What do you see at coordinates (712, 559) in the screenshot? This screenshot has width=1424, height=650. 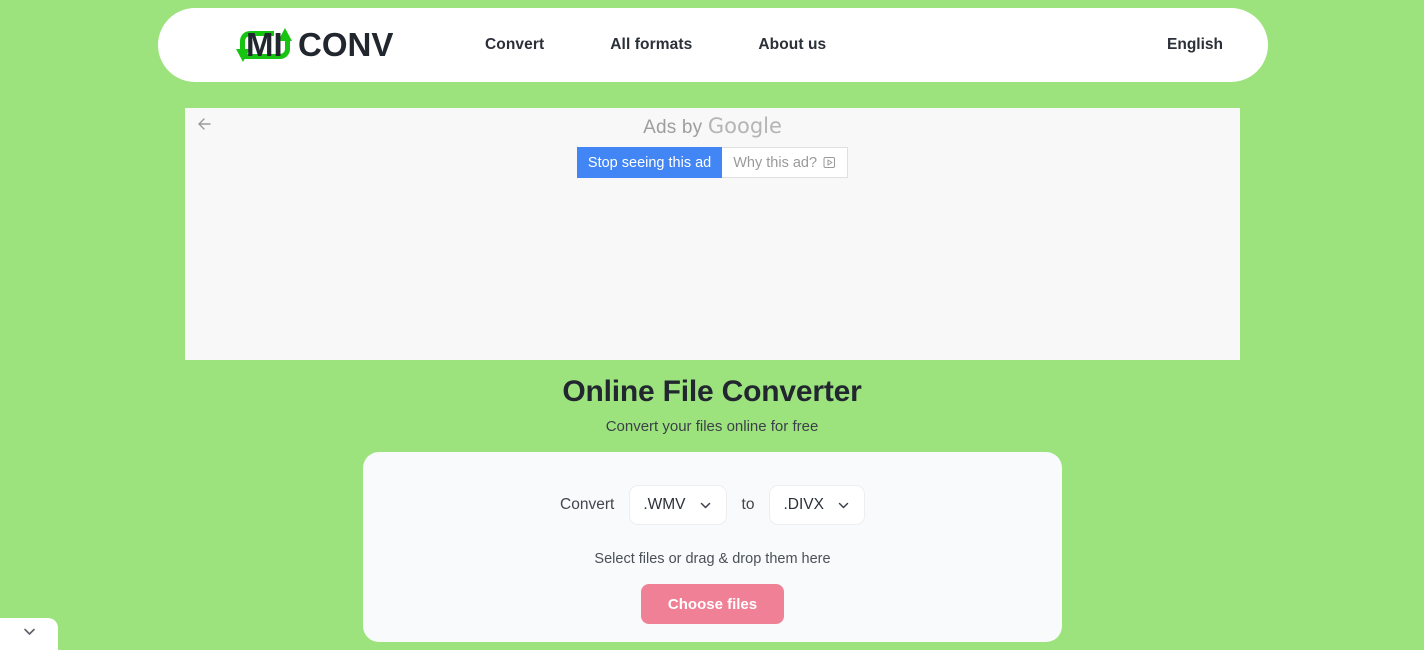 I see `dropzone-instruction: Select files or drag & drop them here` at bounding box center [712, 559].